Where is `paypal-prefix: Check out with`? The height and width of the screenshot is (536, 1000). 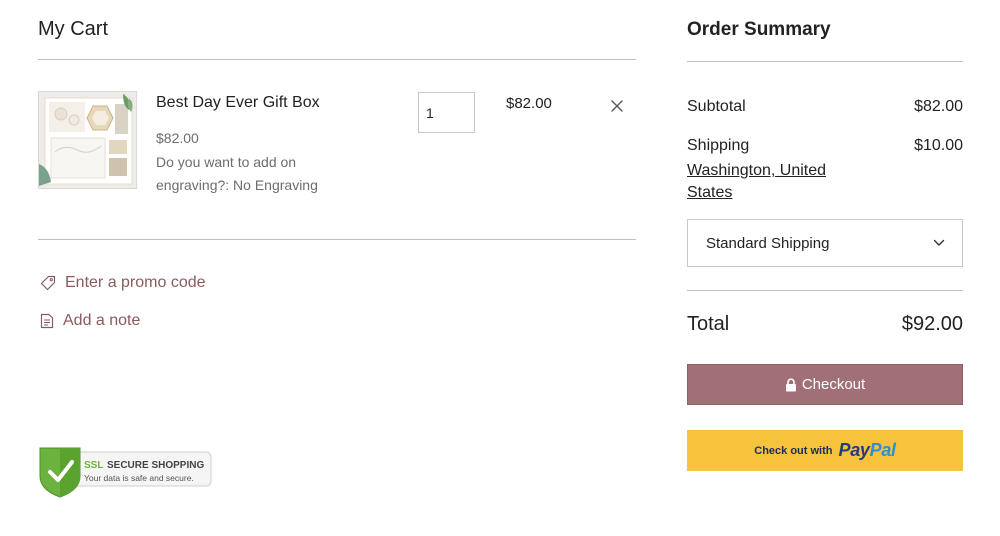
paypal-prefix: Check out with is located at coordinates (793, 450).